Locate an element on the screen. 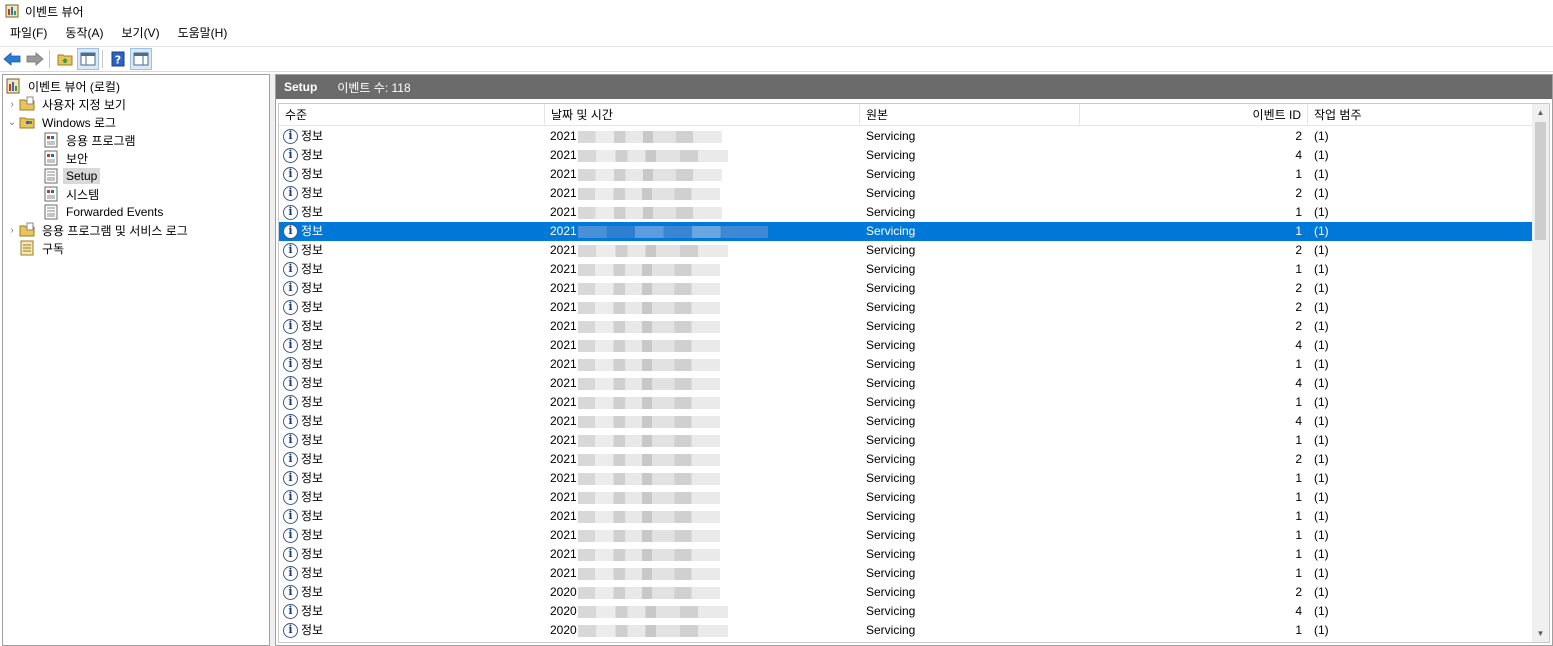 The image size is (1553, 646). scroll-down-icon: ▼ is located at coordinates (1540, 633).